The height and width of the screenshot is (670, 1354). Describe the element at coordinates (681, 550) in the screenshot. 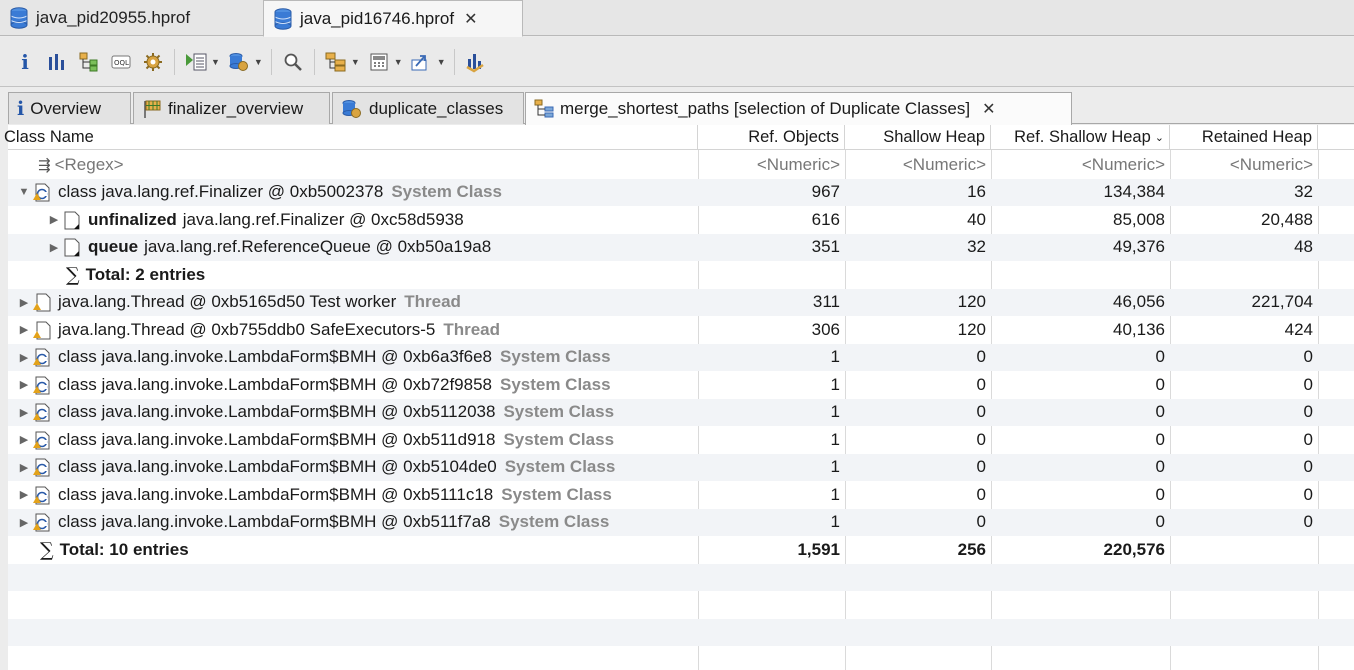

I see `total-row: ∑ Total: 10 entries 1,591 256 220,576` at that location.